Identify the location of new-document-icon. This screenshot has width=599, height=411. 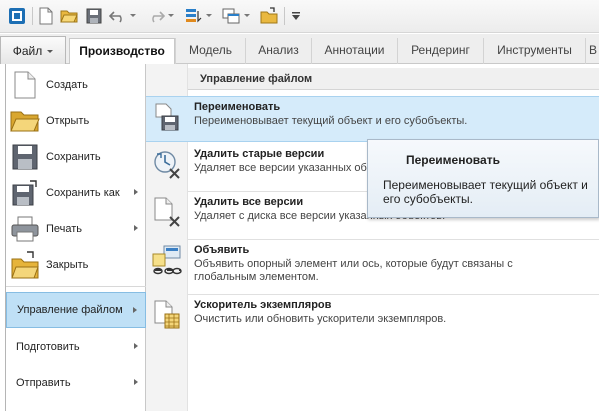
(25, 85).